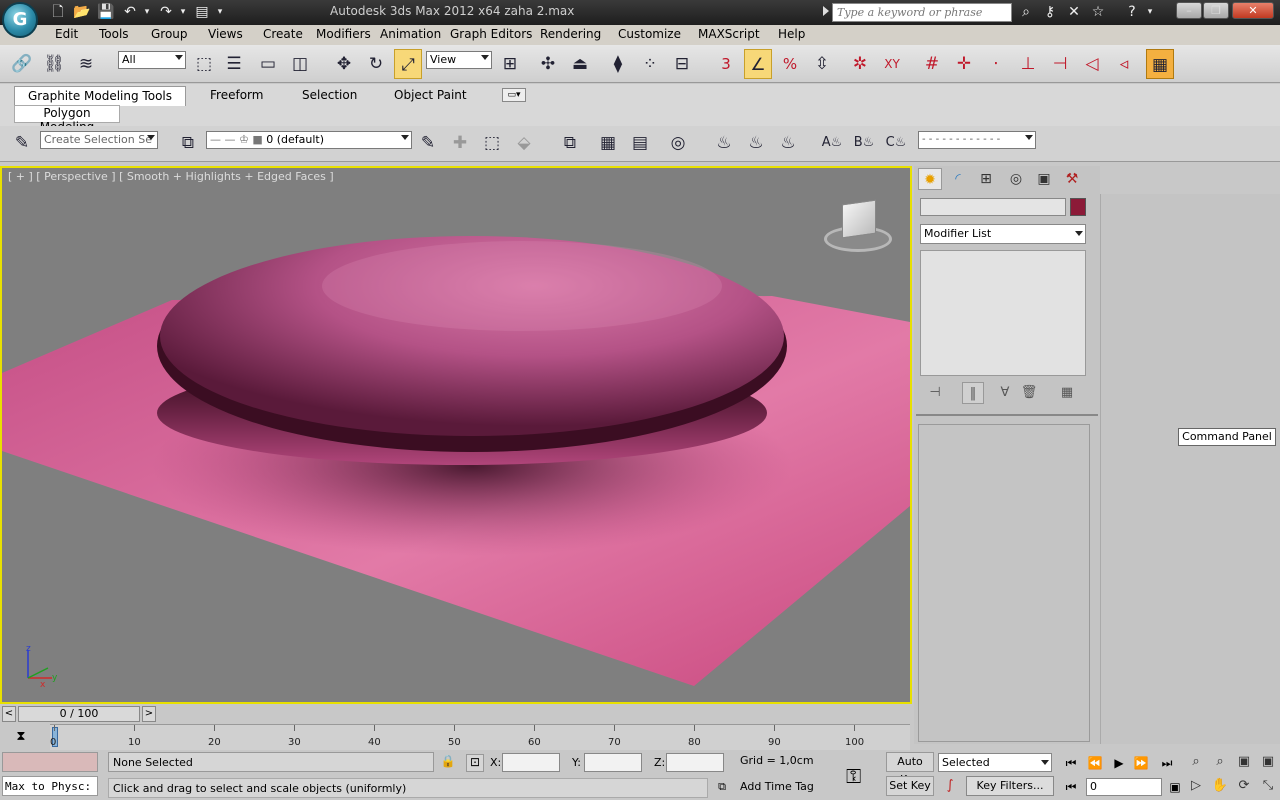 This screenshot has width=1280, height=800. I want to click on create-new-layer-icon: ✎, so click(428, 143).